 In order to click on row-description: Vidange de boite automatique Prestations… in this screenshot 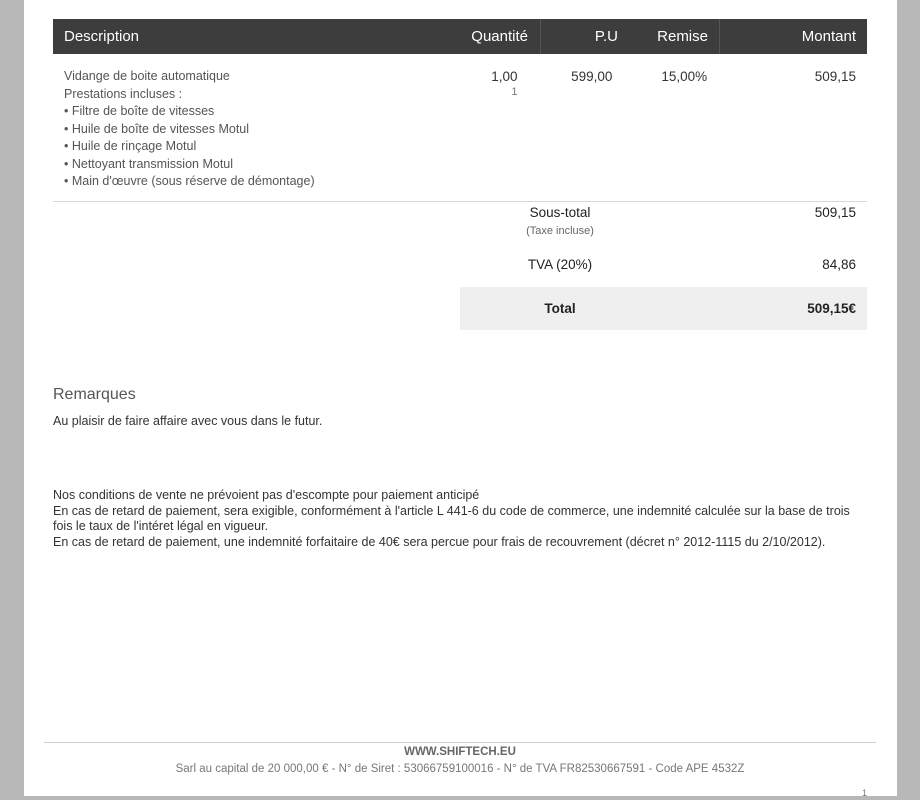, I will do `click(244, 122)`.